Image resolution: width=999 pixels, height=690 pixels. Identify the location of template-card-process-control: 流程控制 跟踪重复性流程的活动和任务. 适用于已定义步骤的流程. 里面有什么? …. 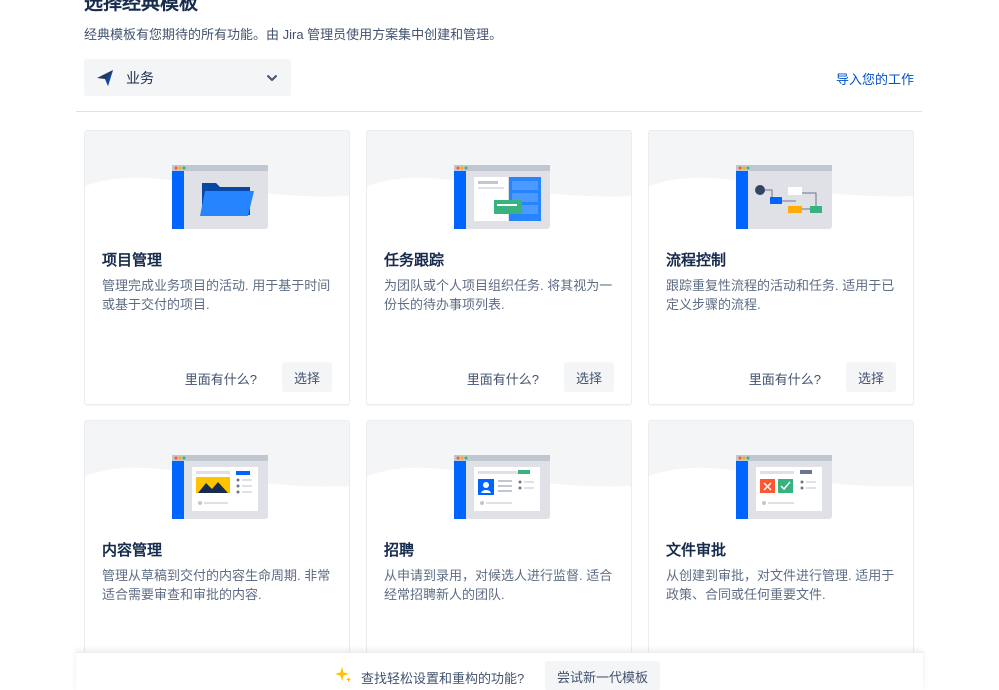
(781, 267).